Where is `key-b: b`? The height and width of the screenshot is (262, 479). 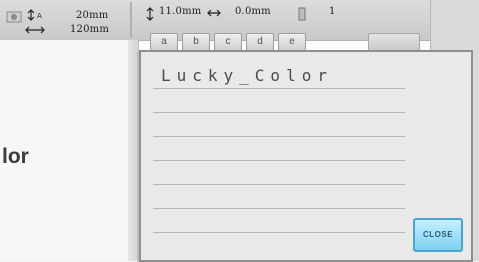
key-b: b is located at coordinates (196, 42).